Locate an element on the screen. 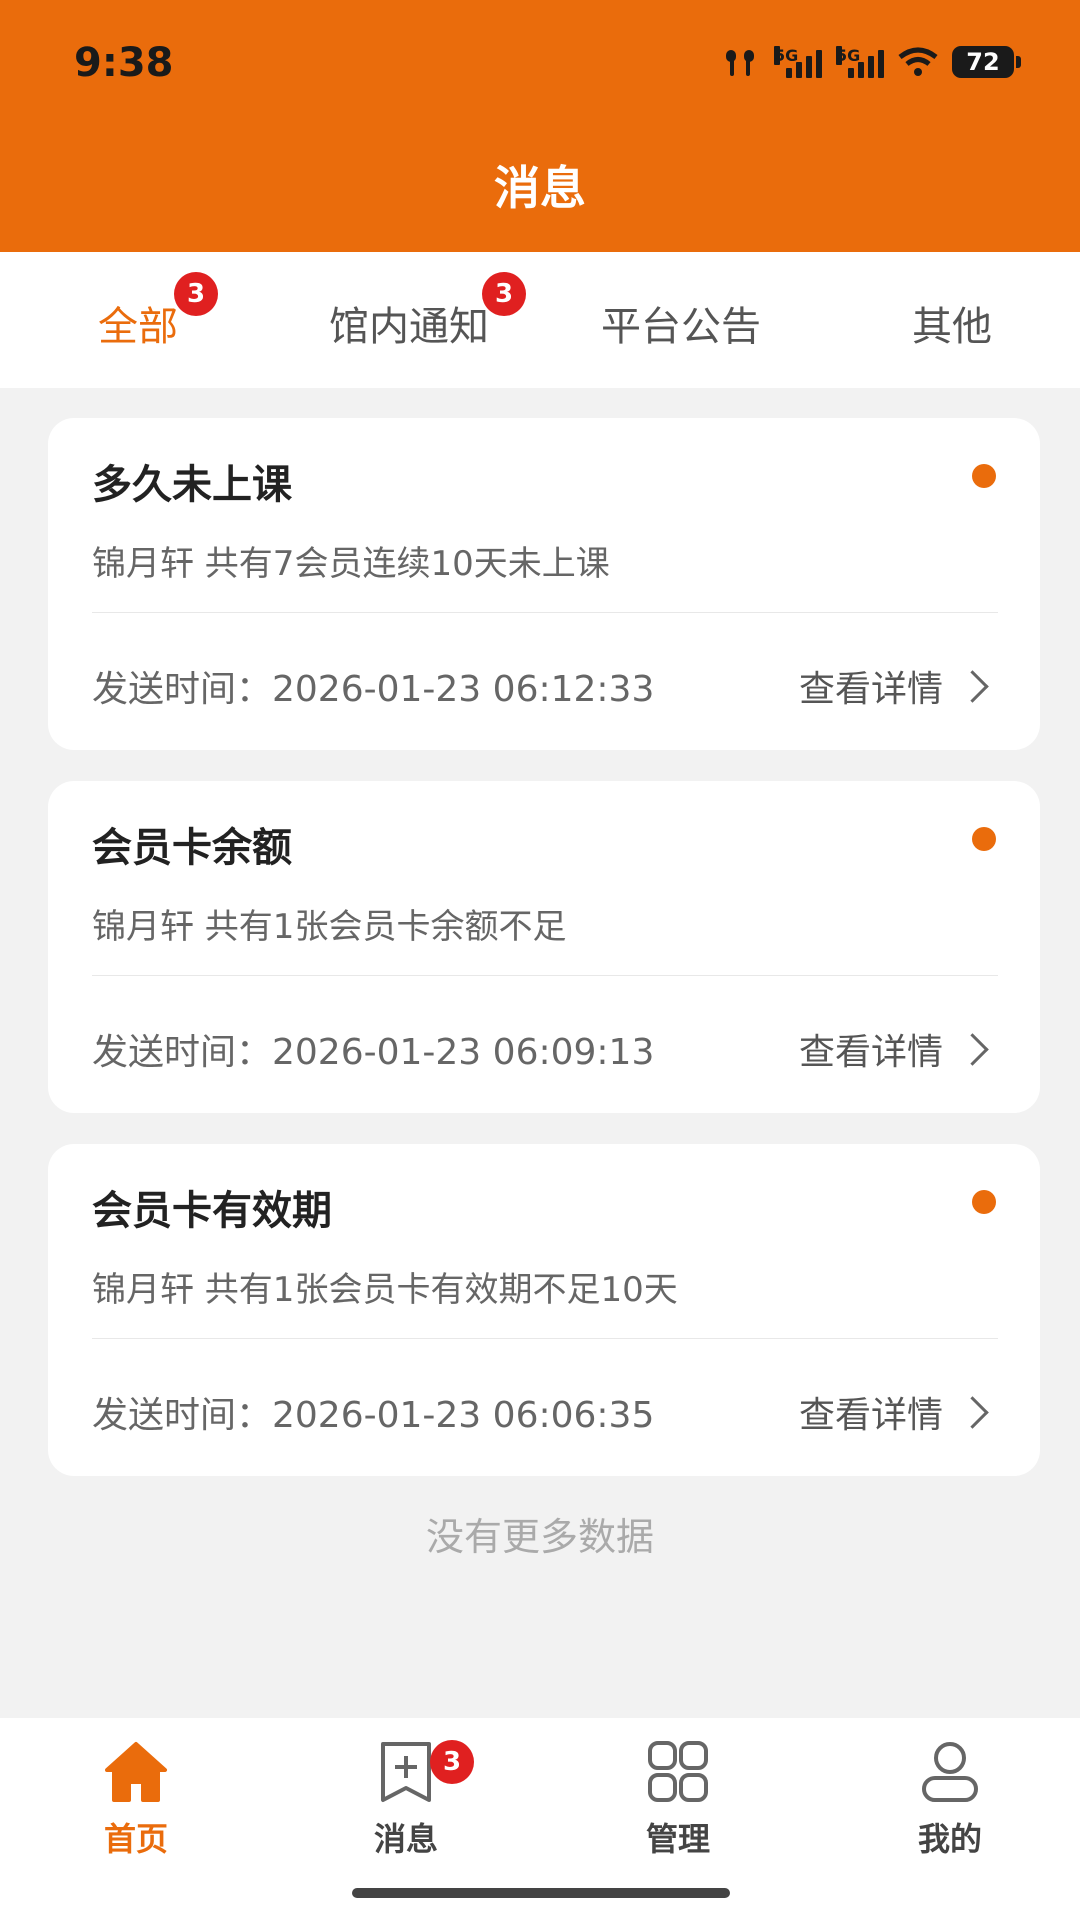  message-description: 锦月轩 共有7会员连续10天未上课 is located at coordinates (351, 564).